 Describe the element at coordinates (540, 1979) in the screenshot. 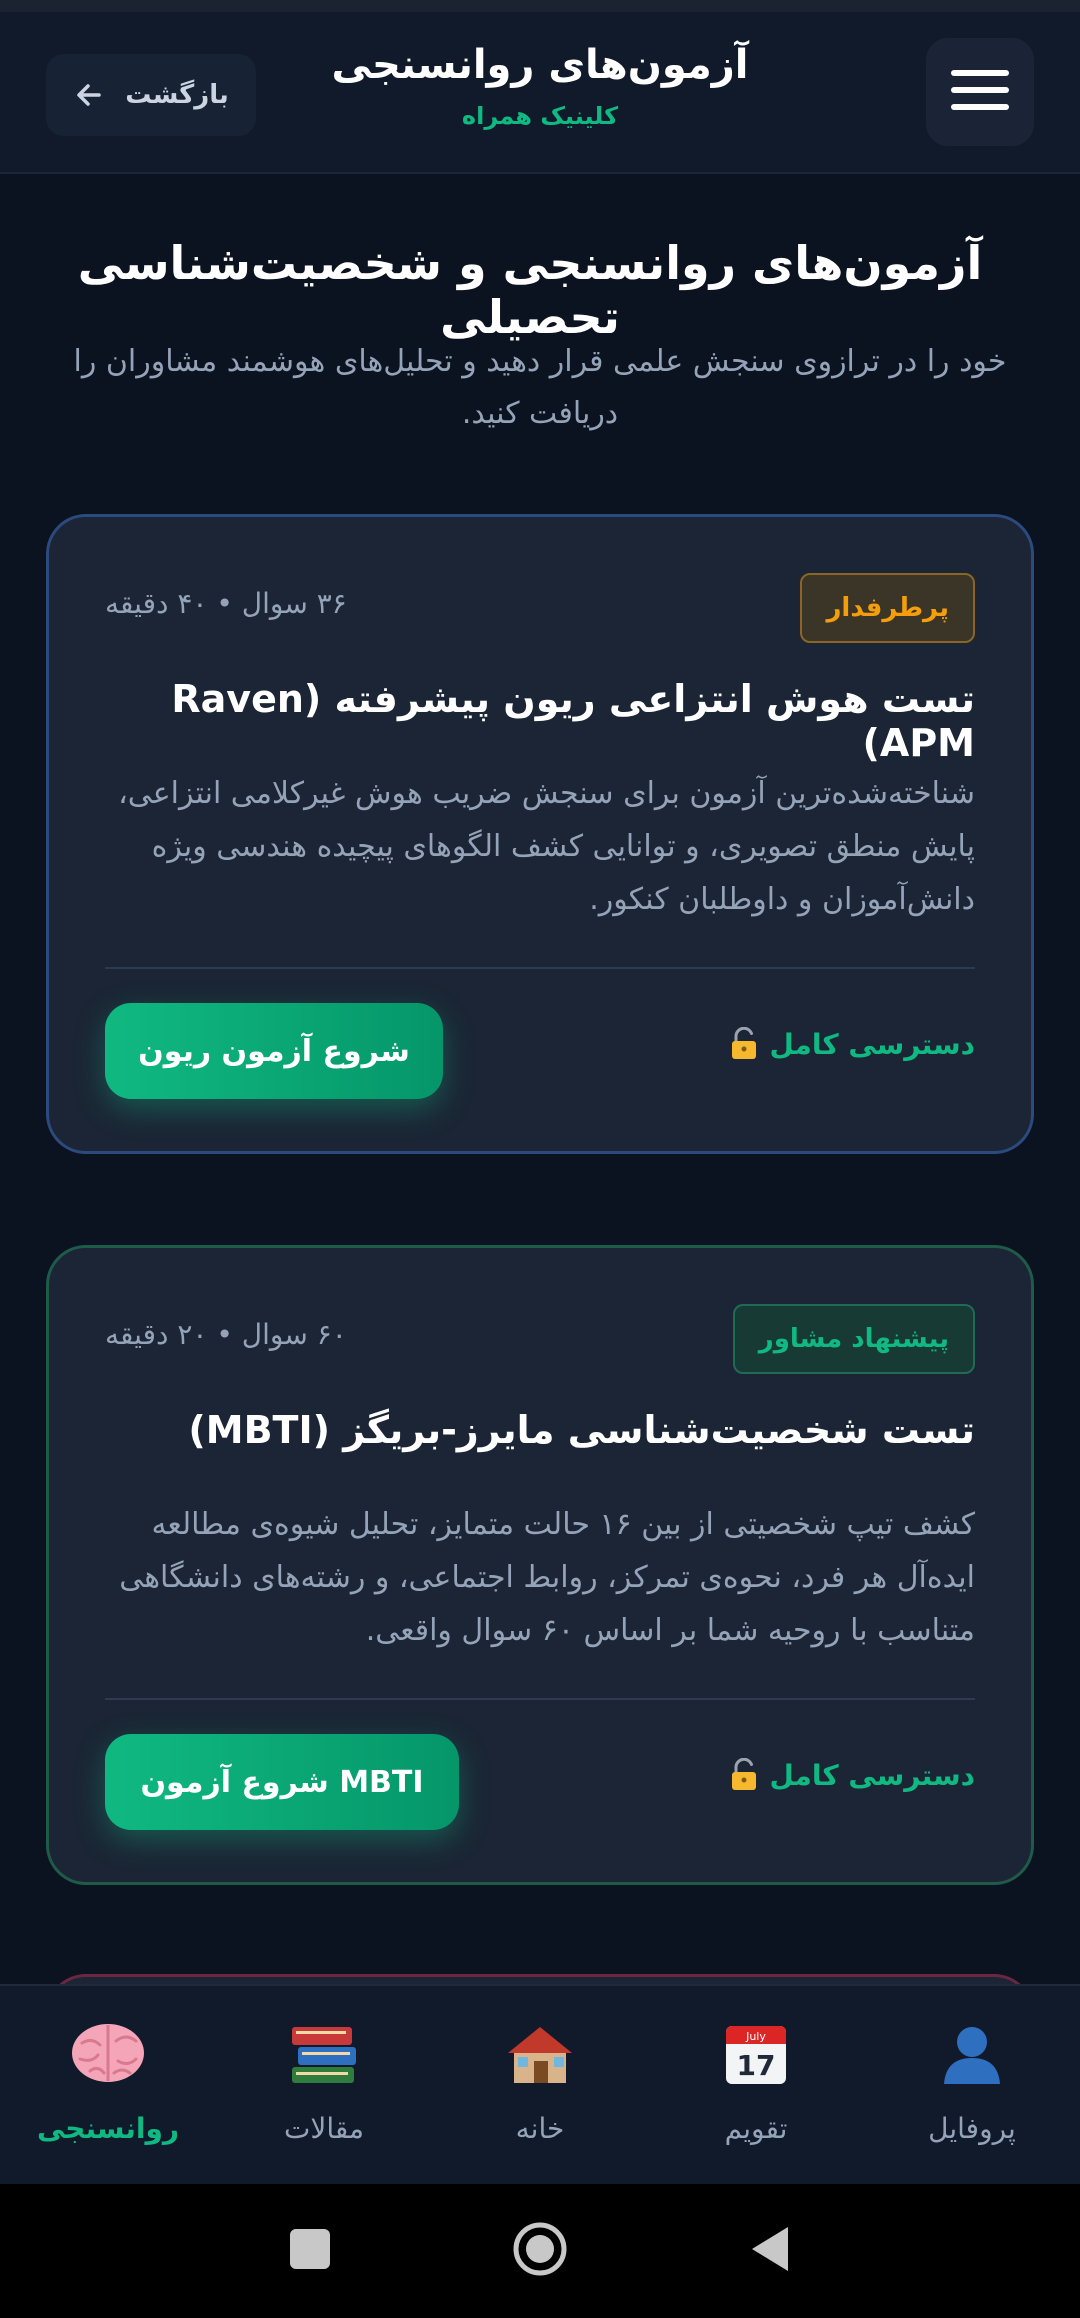

I see `test-card-partial` at that location.